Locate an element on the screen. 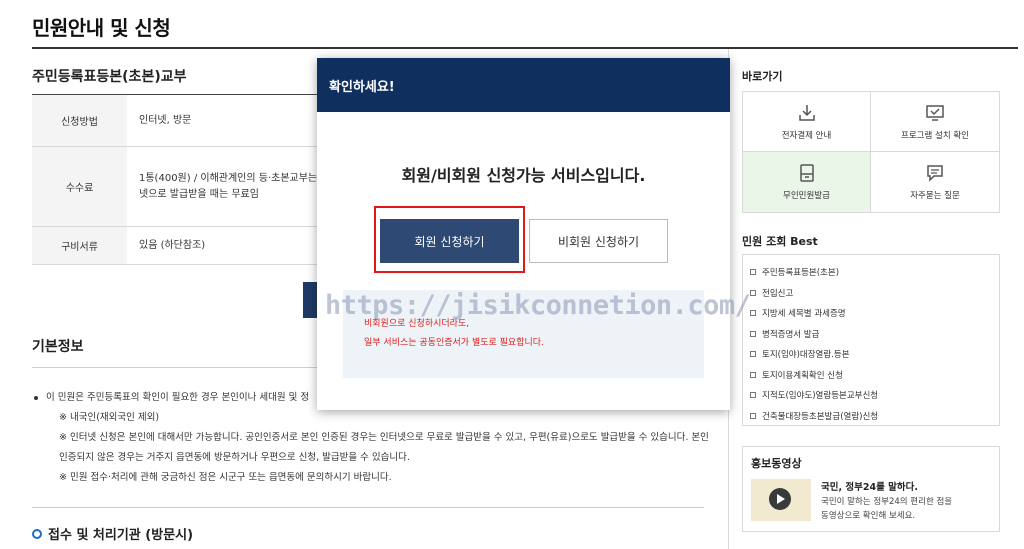 The width and height of the screenshot is (1024, 549). modal-message: 회원/비회원 신청가능 서비스입니다. is located at coordinates (523, 175).